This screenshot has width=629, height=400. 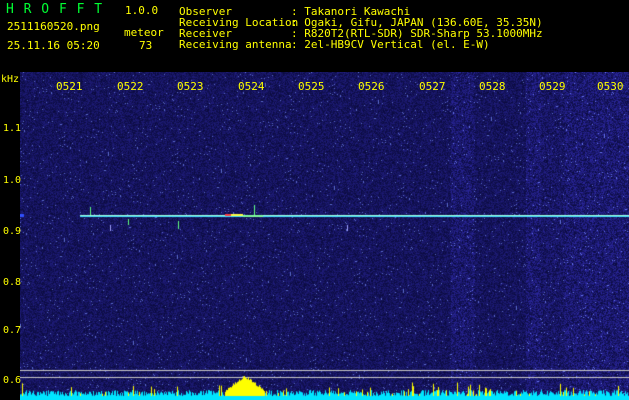 What do you see at coordinates (10, 79) in the screenshot?
I see `y-axis-unit: kHz` at bounding box center [10, 79].